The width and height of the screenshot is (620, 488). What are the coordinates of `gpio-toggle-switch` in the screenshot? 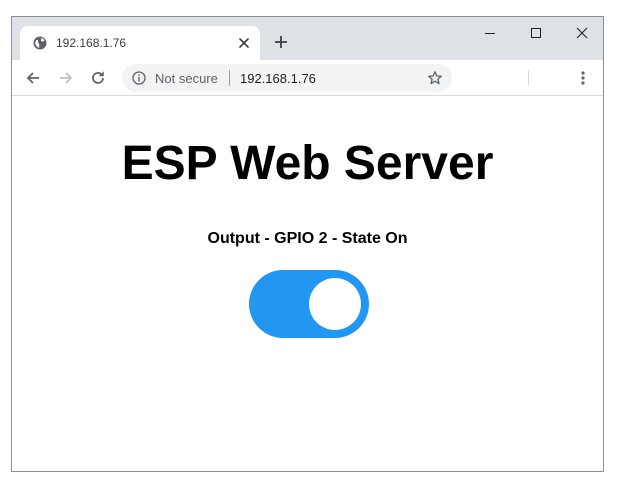 It's located at (309, 304).